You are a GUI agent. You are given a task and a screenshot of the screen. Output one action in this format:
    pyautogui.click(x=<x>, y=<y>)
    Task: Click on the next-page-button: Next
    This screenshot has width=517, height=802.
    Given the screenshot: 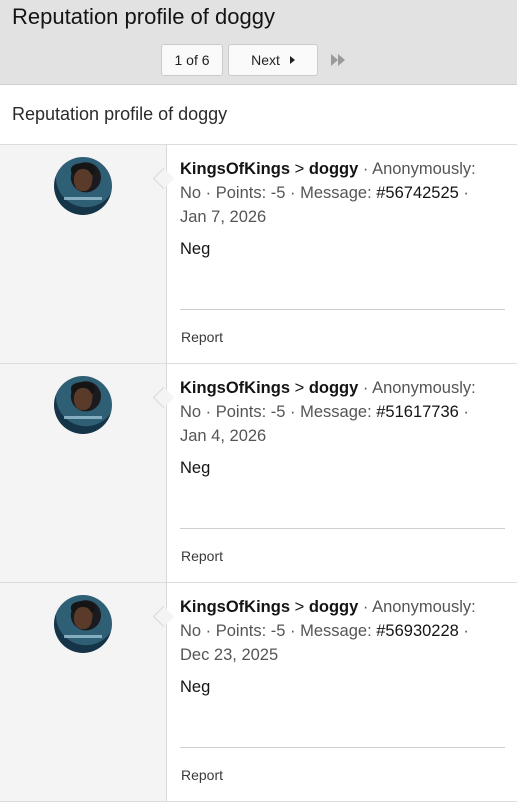 What is the action you would take?
    pyautogui.click(x=273, y=60)
    